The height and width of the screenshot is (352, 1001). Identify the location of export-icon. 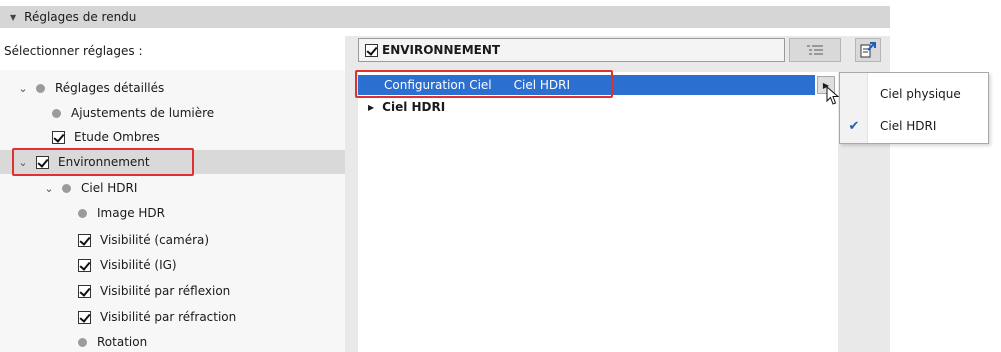
(868, 50).